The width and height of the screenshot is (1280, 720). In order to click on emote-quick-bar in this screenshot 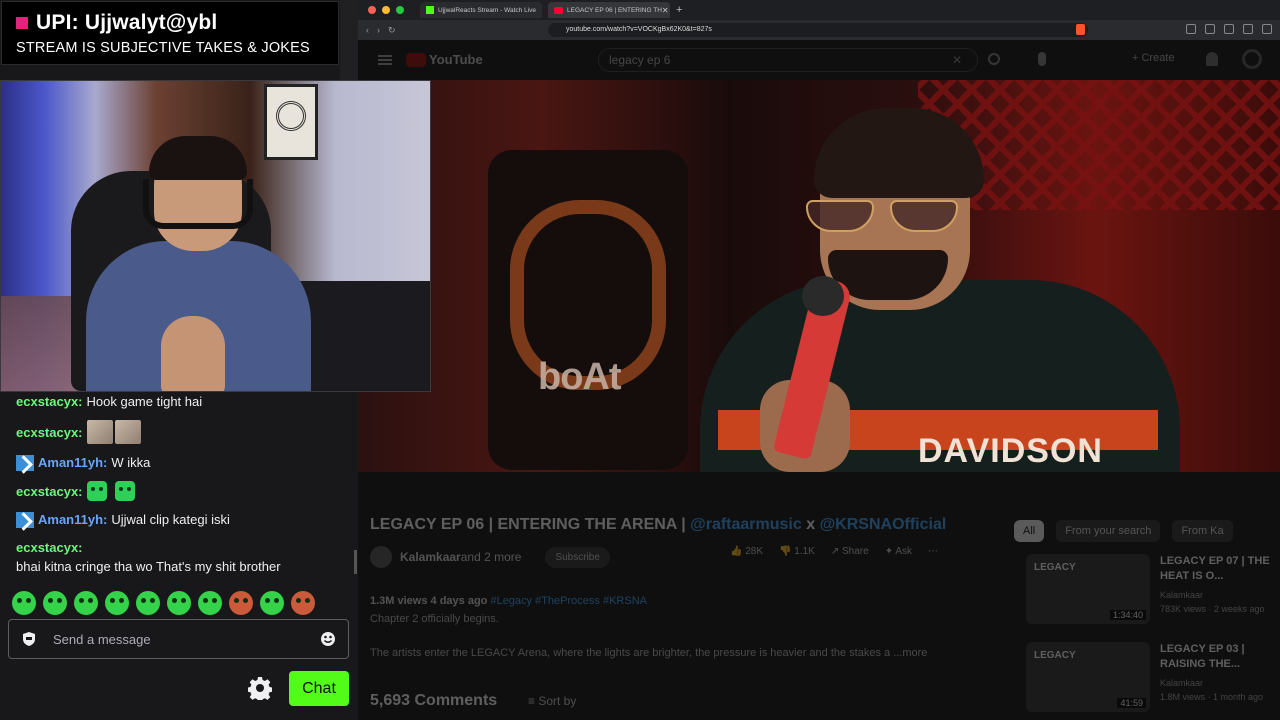, I will do `click(163, 603)`.